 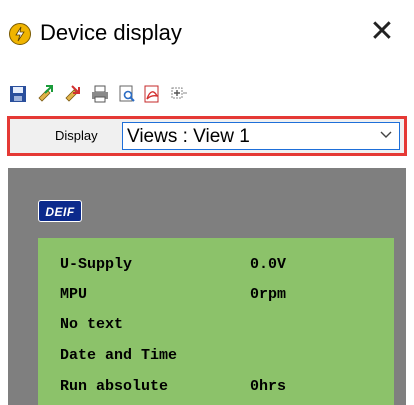 I want to click on upload-config-icon, so click(x=46, y=94).